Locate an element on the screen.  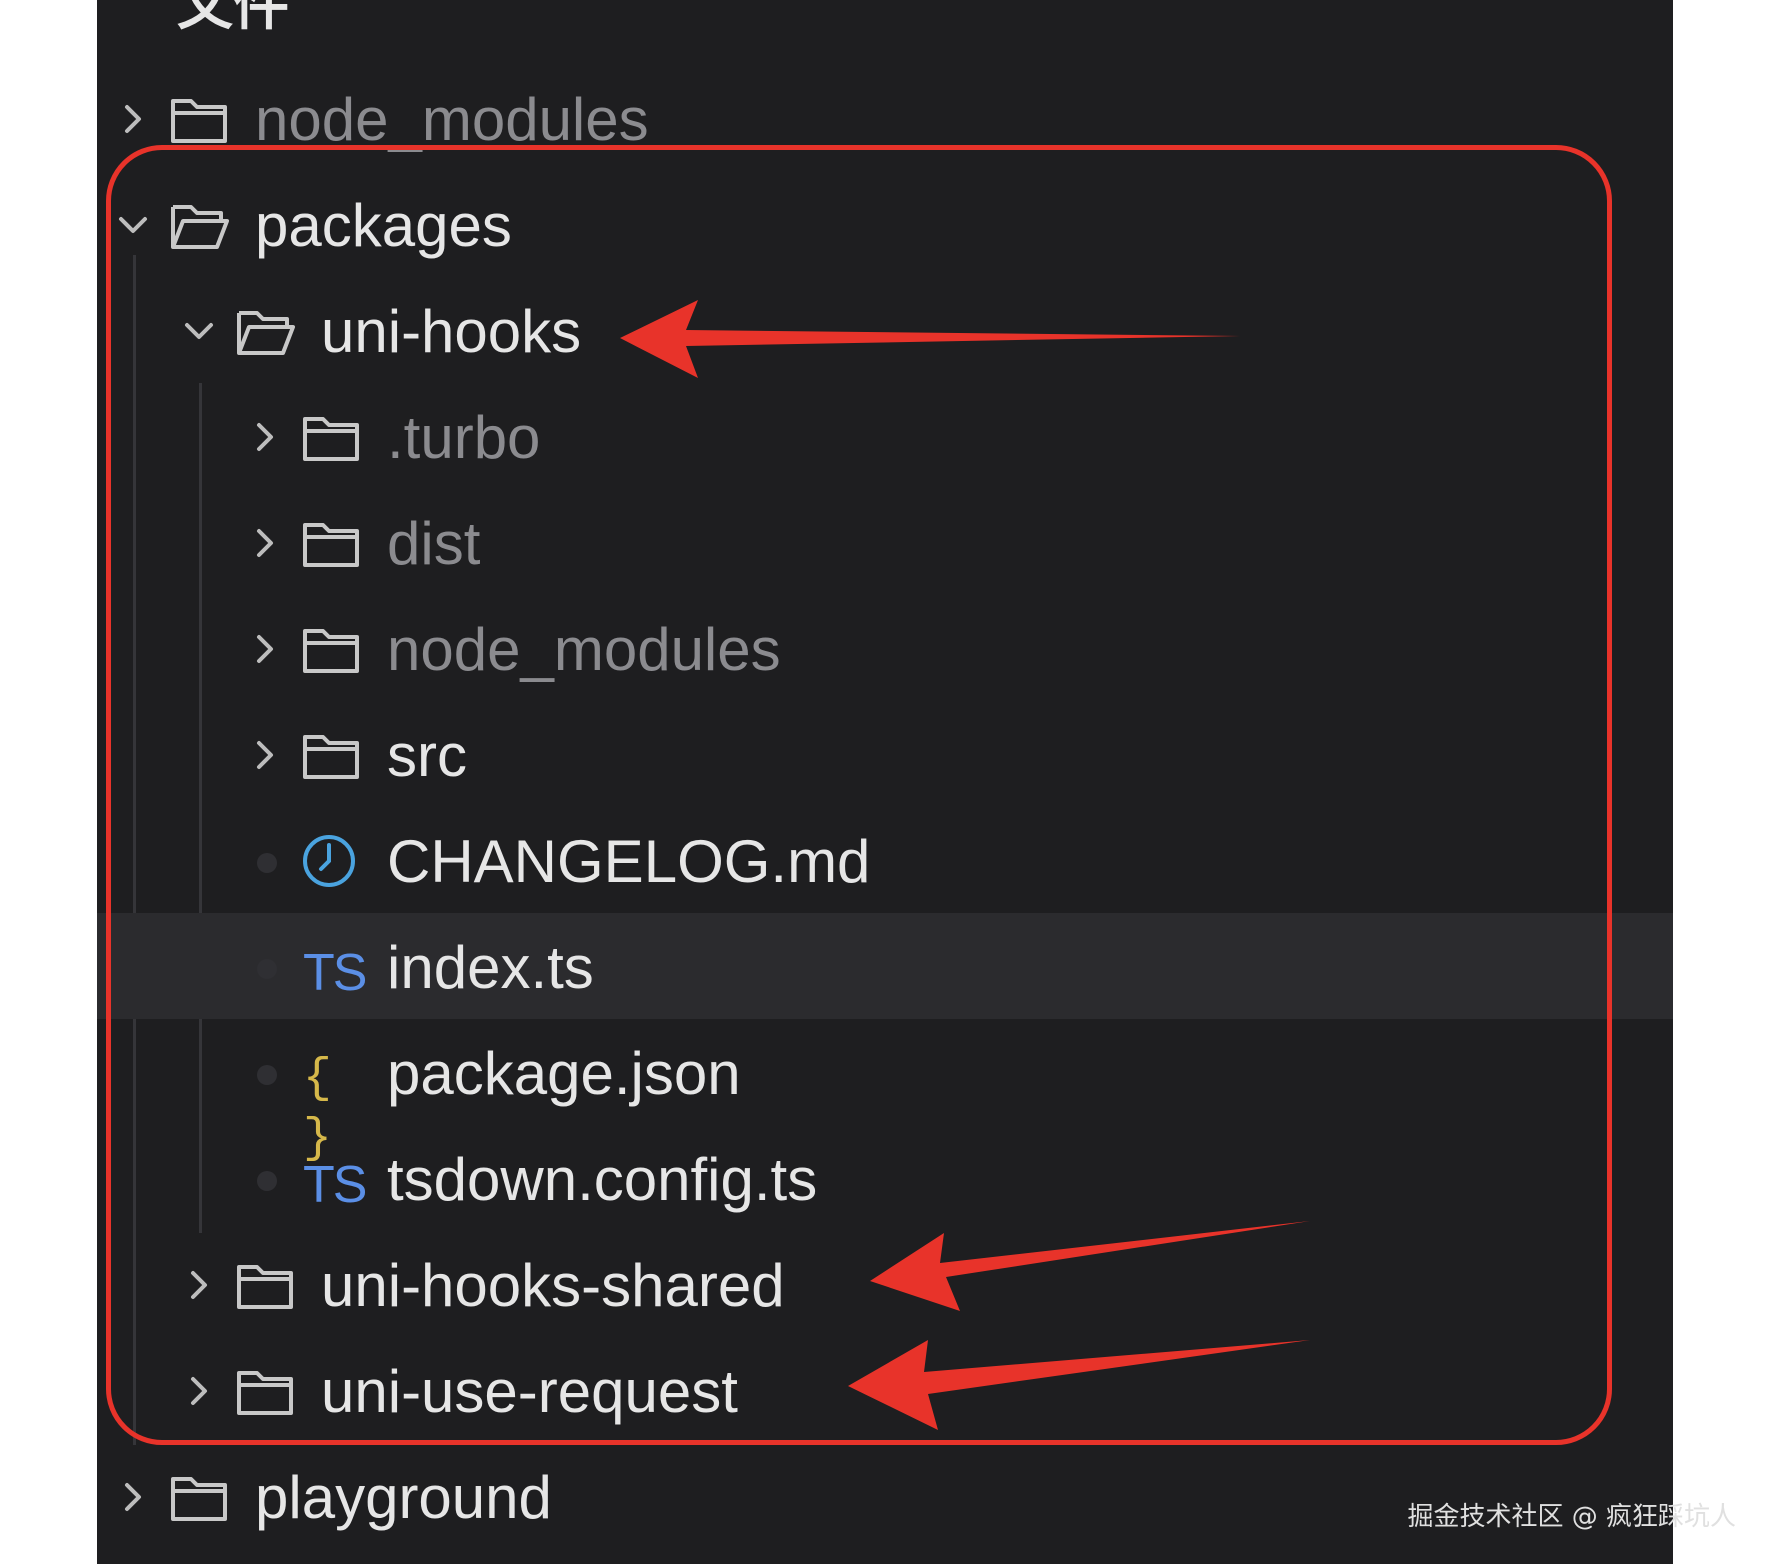
watermark: 掘金技术社区 @ 疯狂踩坑人 is located at coordinates (1571, 1517).